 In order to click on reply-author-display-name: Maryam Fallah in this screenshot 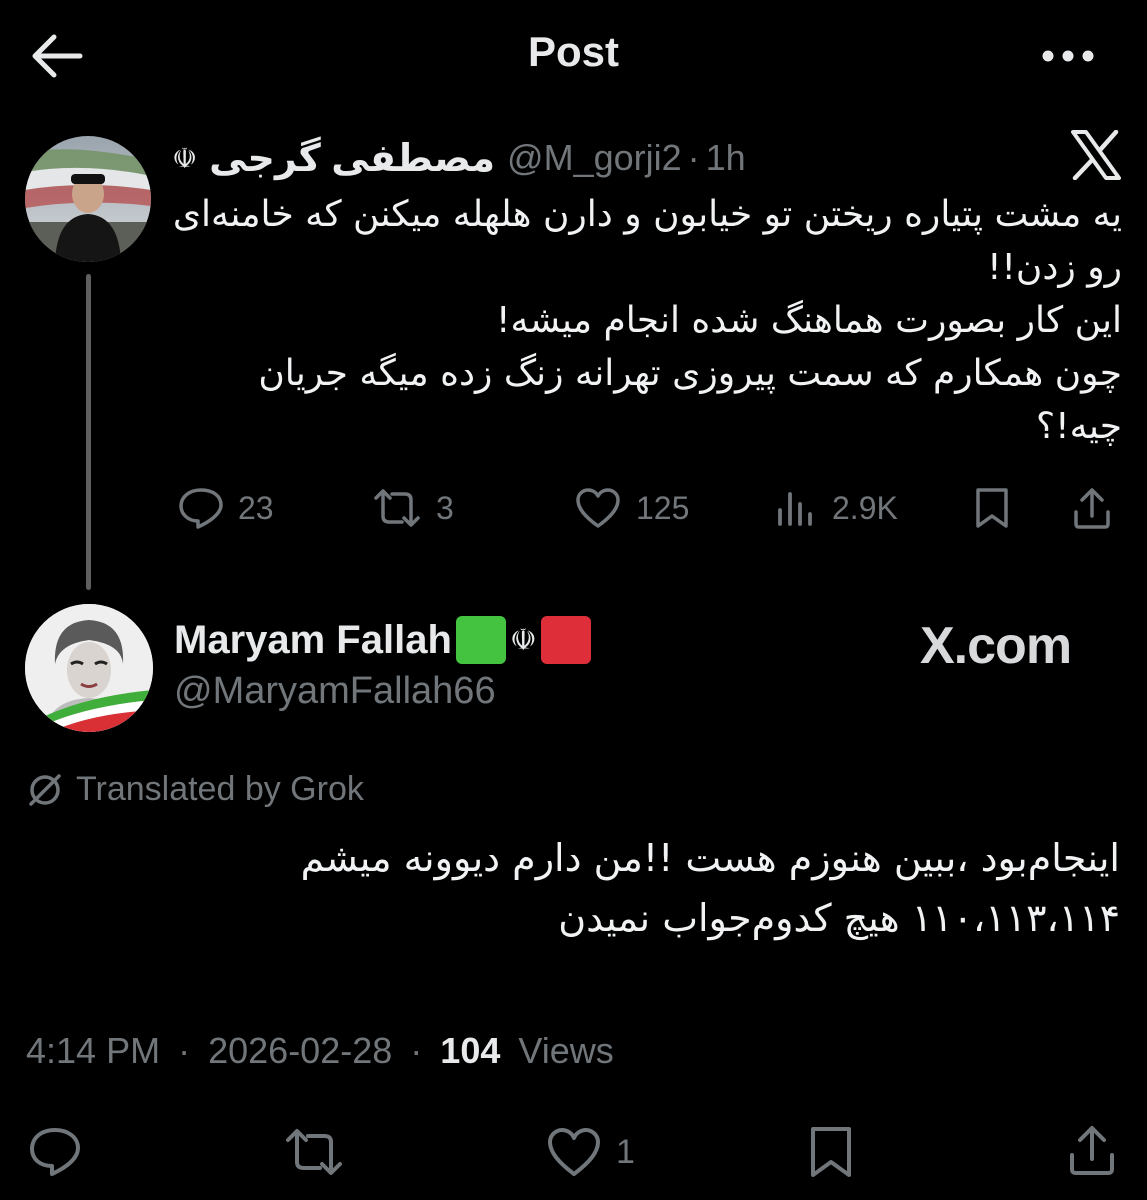, I will do `click(313, 639)`.